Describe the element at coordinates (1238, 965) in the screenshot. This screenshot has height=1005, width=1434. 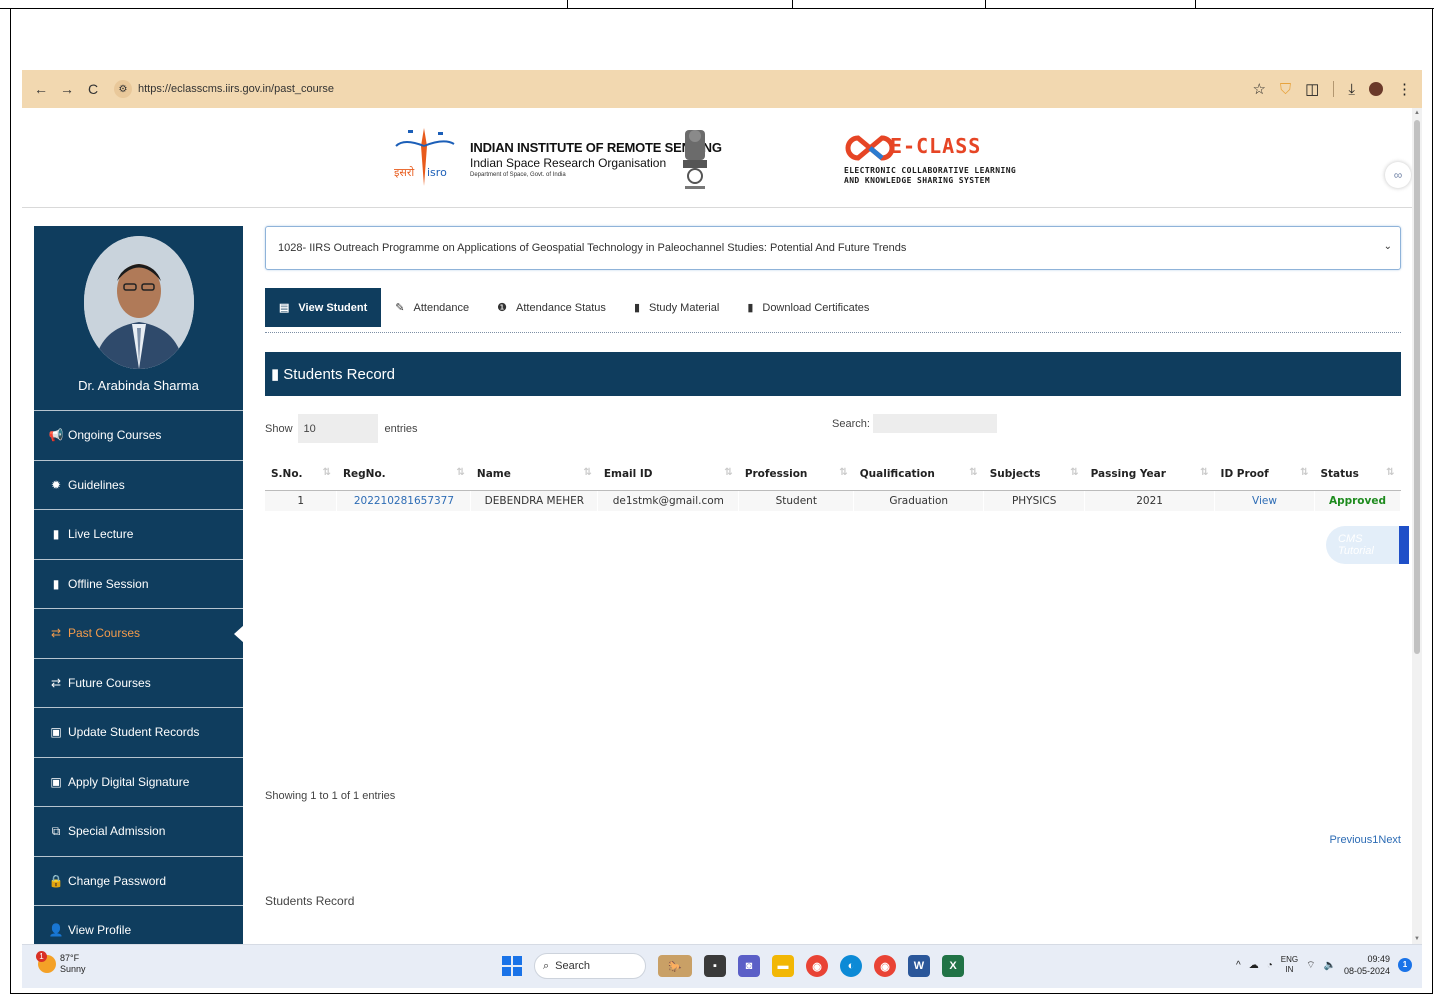
I see `chevron-up-icon: ^` at that location.